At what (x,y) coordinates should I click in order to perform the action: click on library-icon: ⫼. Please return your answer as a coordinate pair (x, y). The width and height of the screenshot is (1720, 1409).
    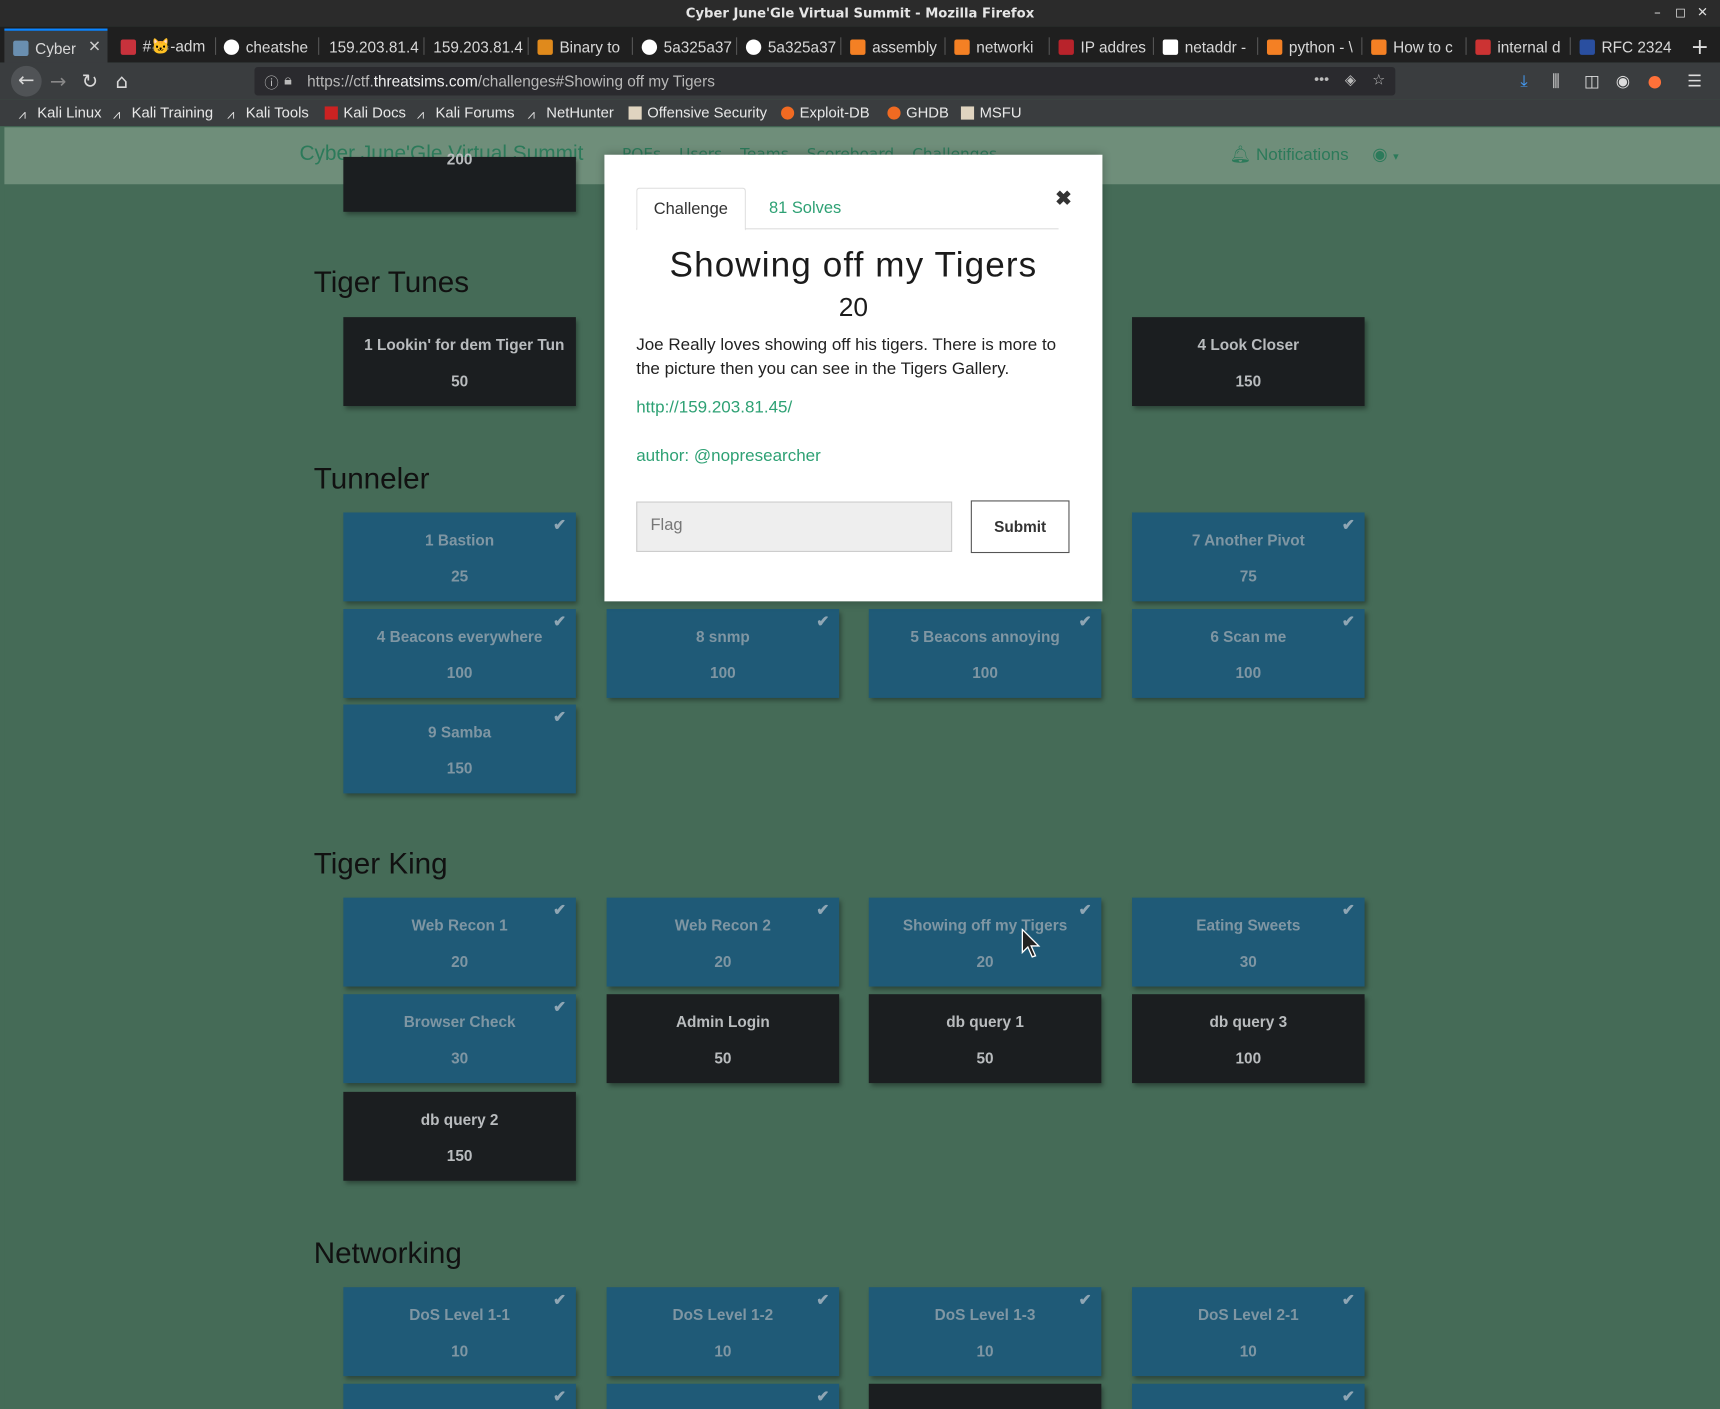
    Looking at the image, I should click on (1556, 81).